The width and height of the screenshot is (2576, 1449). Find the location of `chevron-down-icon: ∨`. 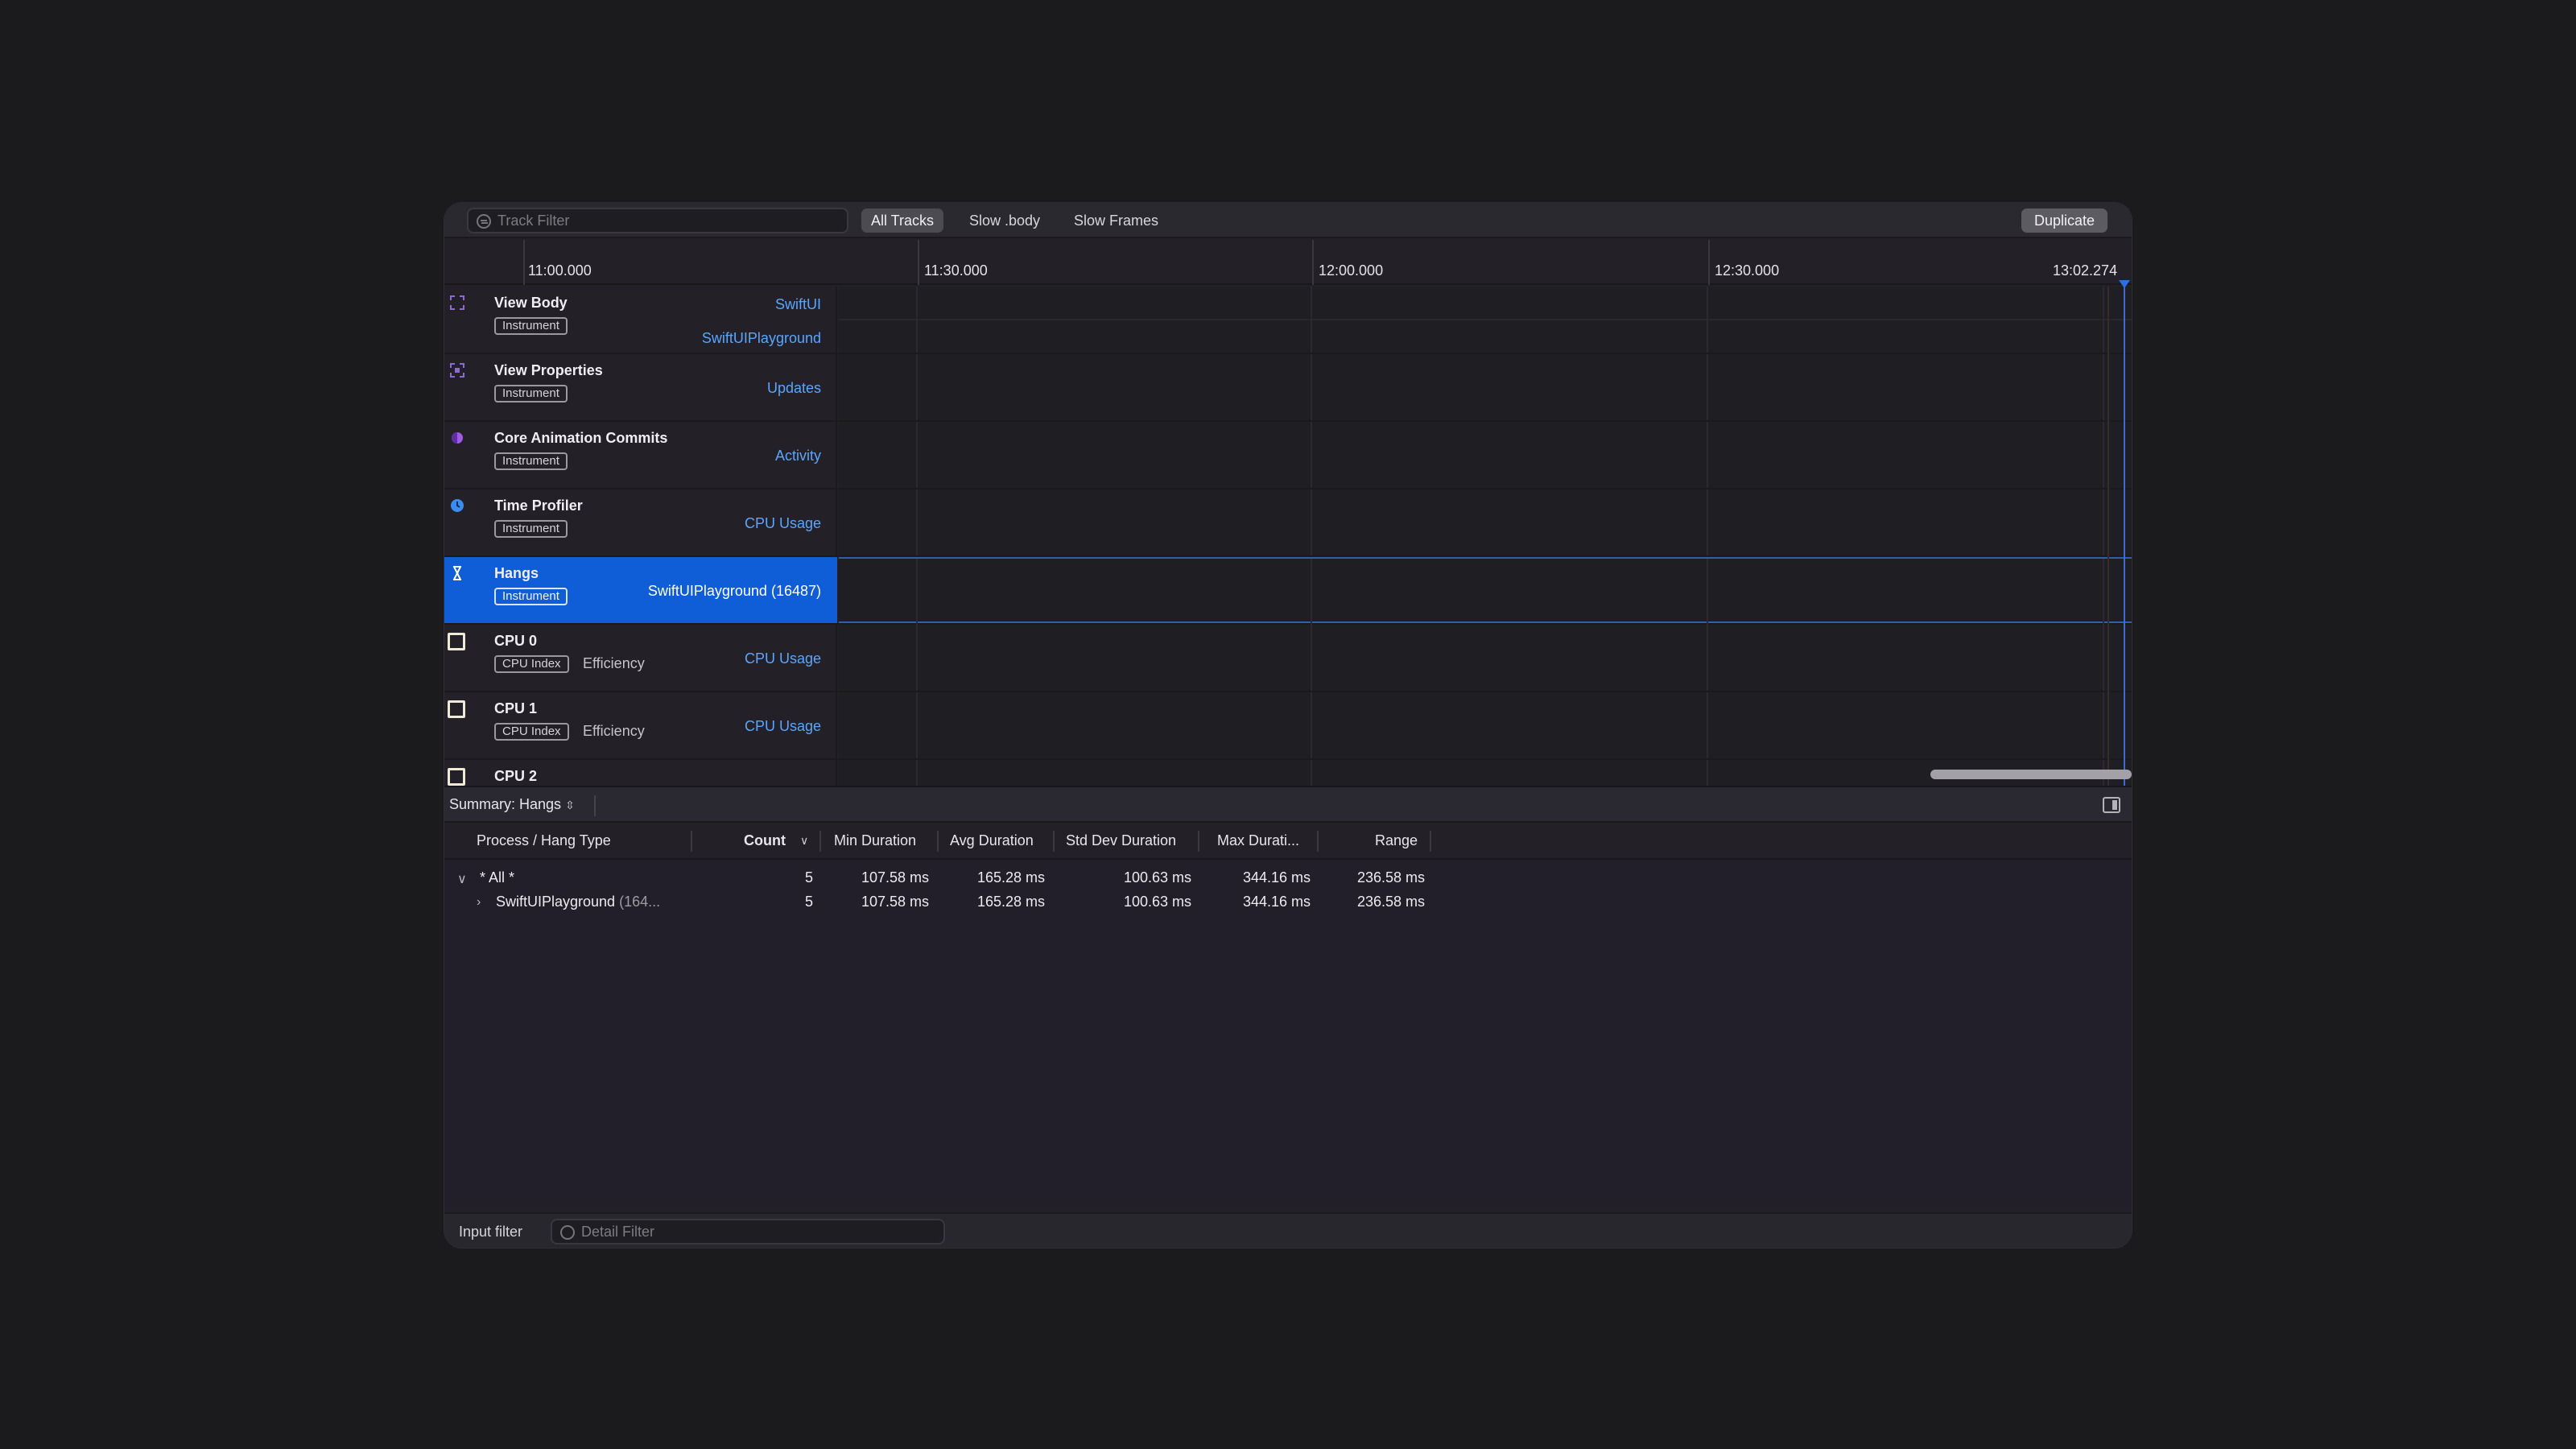

chevron-down-icon: ∨ is located at coordinates (462, 879).